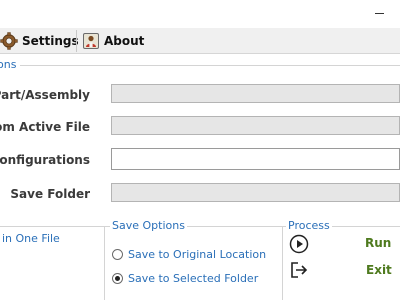  I want to click on save-options-title: Save Options, so click(148, 225).